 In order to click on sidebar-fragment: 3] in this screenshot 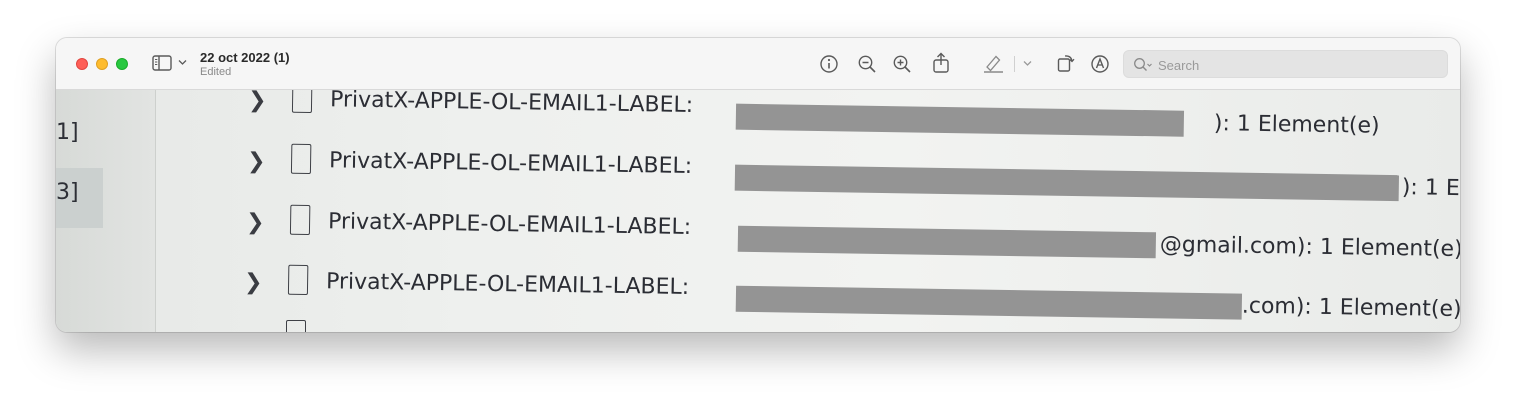, I will do `click(67, 192)`.